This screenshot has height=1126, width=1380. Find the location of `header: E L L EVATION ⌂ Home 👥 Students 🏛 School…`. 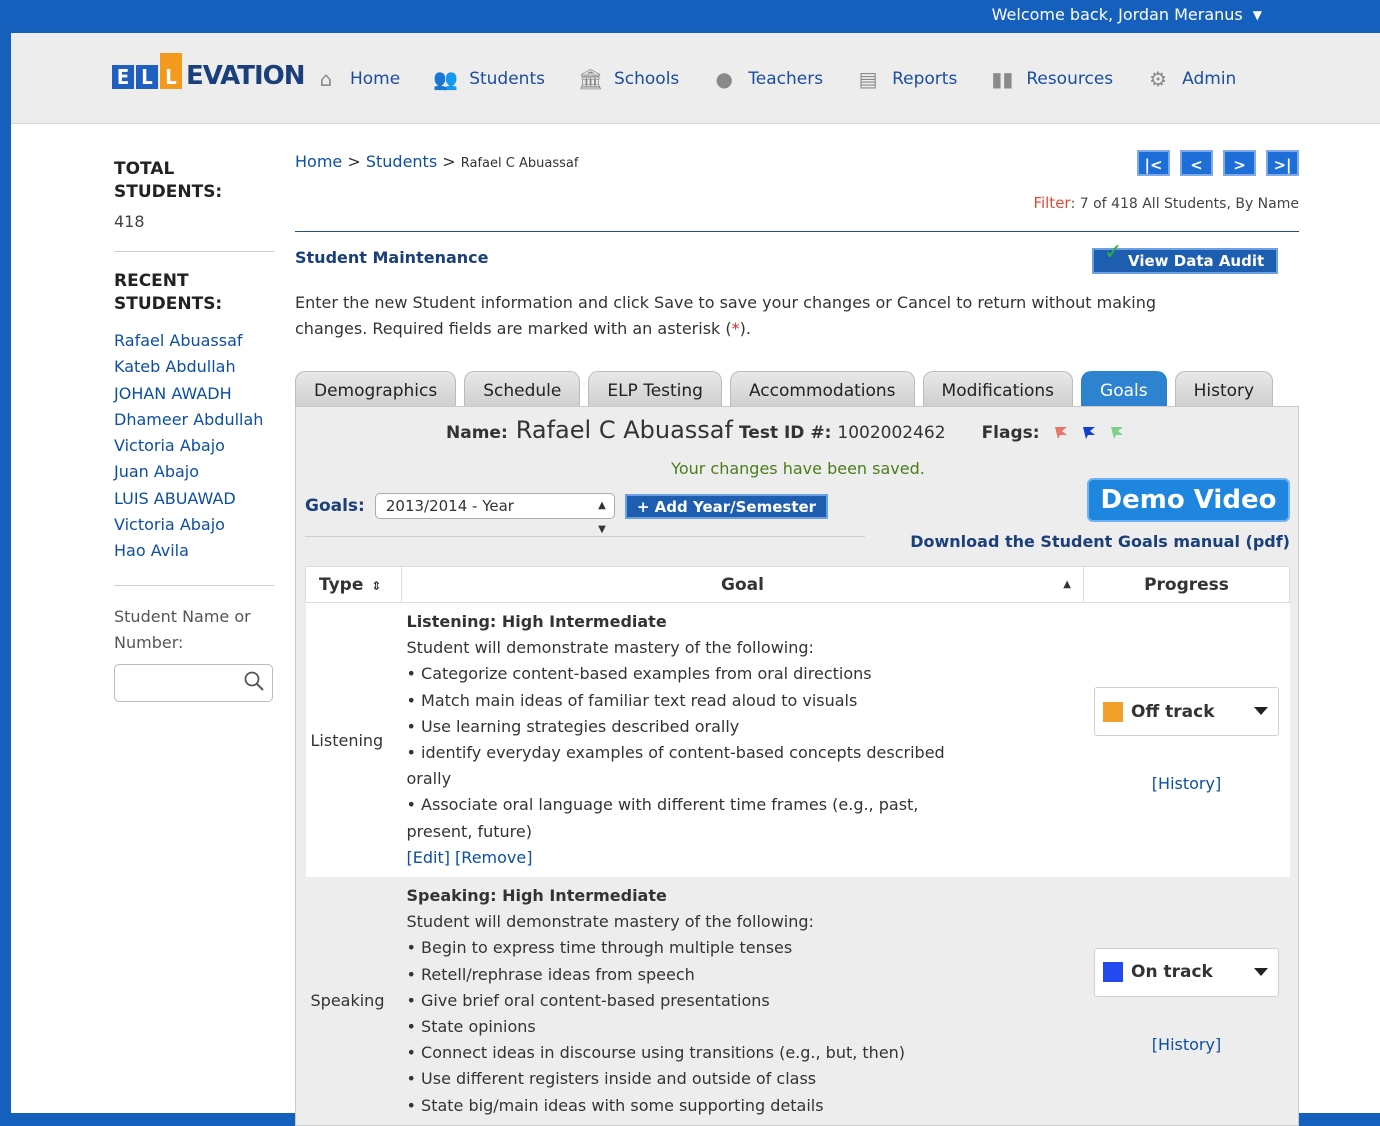

header: E L L EVATION ⌂ Home 👥 Students 🏛 School… is located at coordinates (695, 78).